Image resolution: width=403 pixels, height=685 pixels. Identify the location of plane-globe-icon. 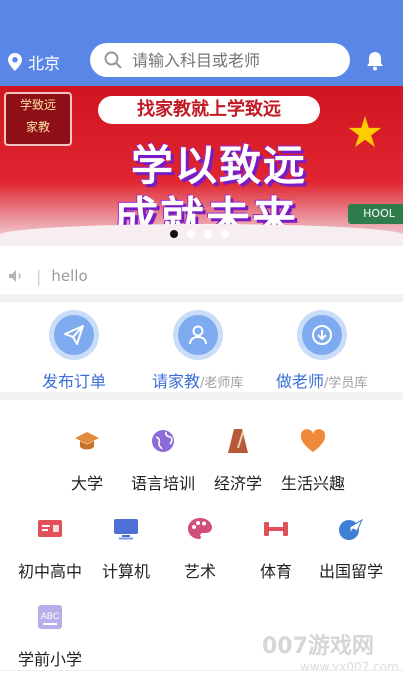
(351, 529).